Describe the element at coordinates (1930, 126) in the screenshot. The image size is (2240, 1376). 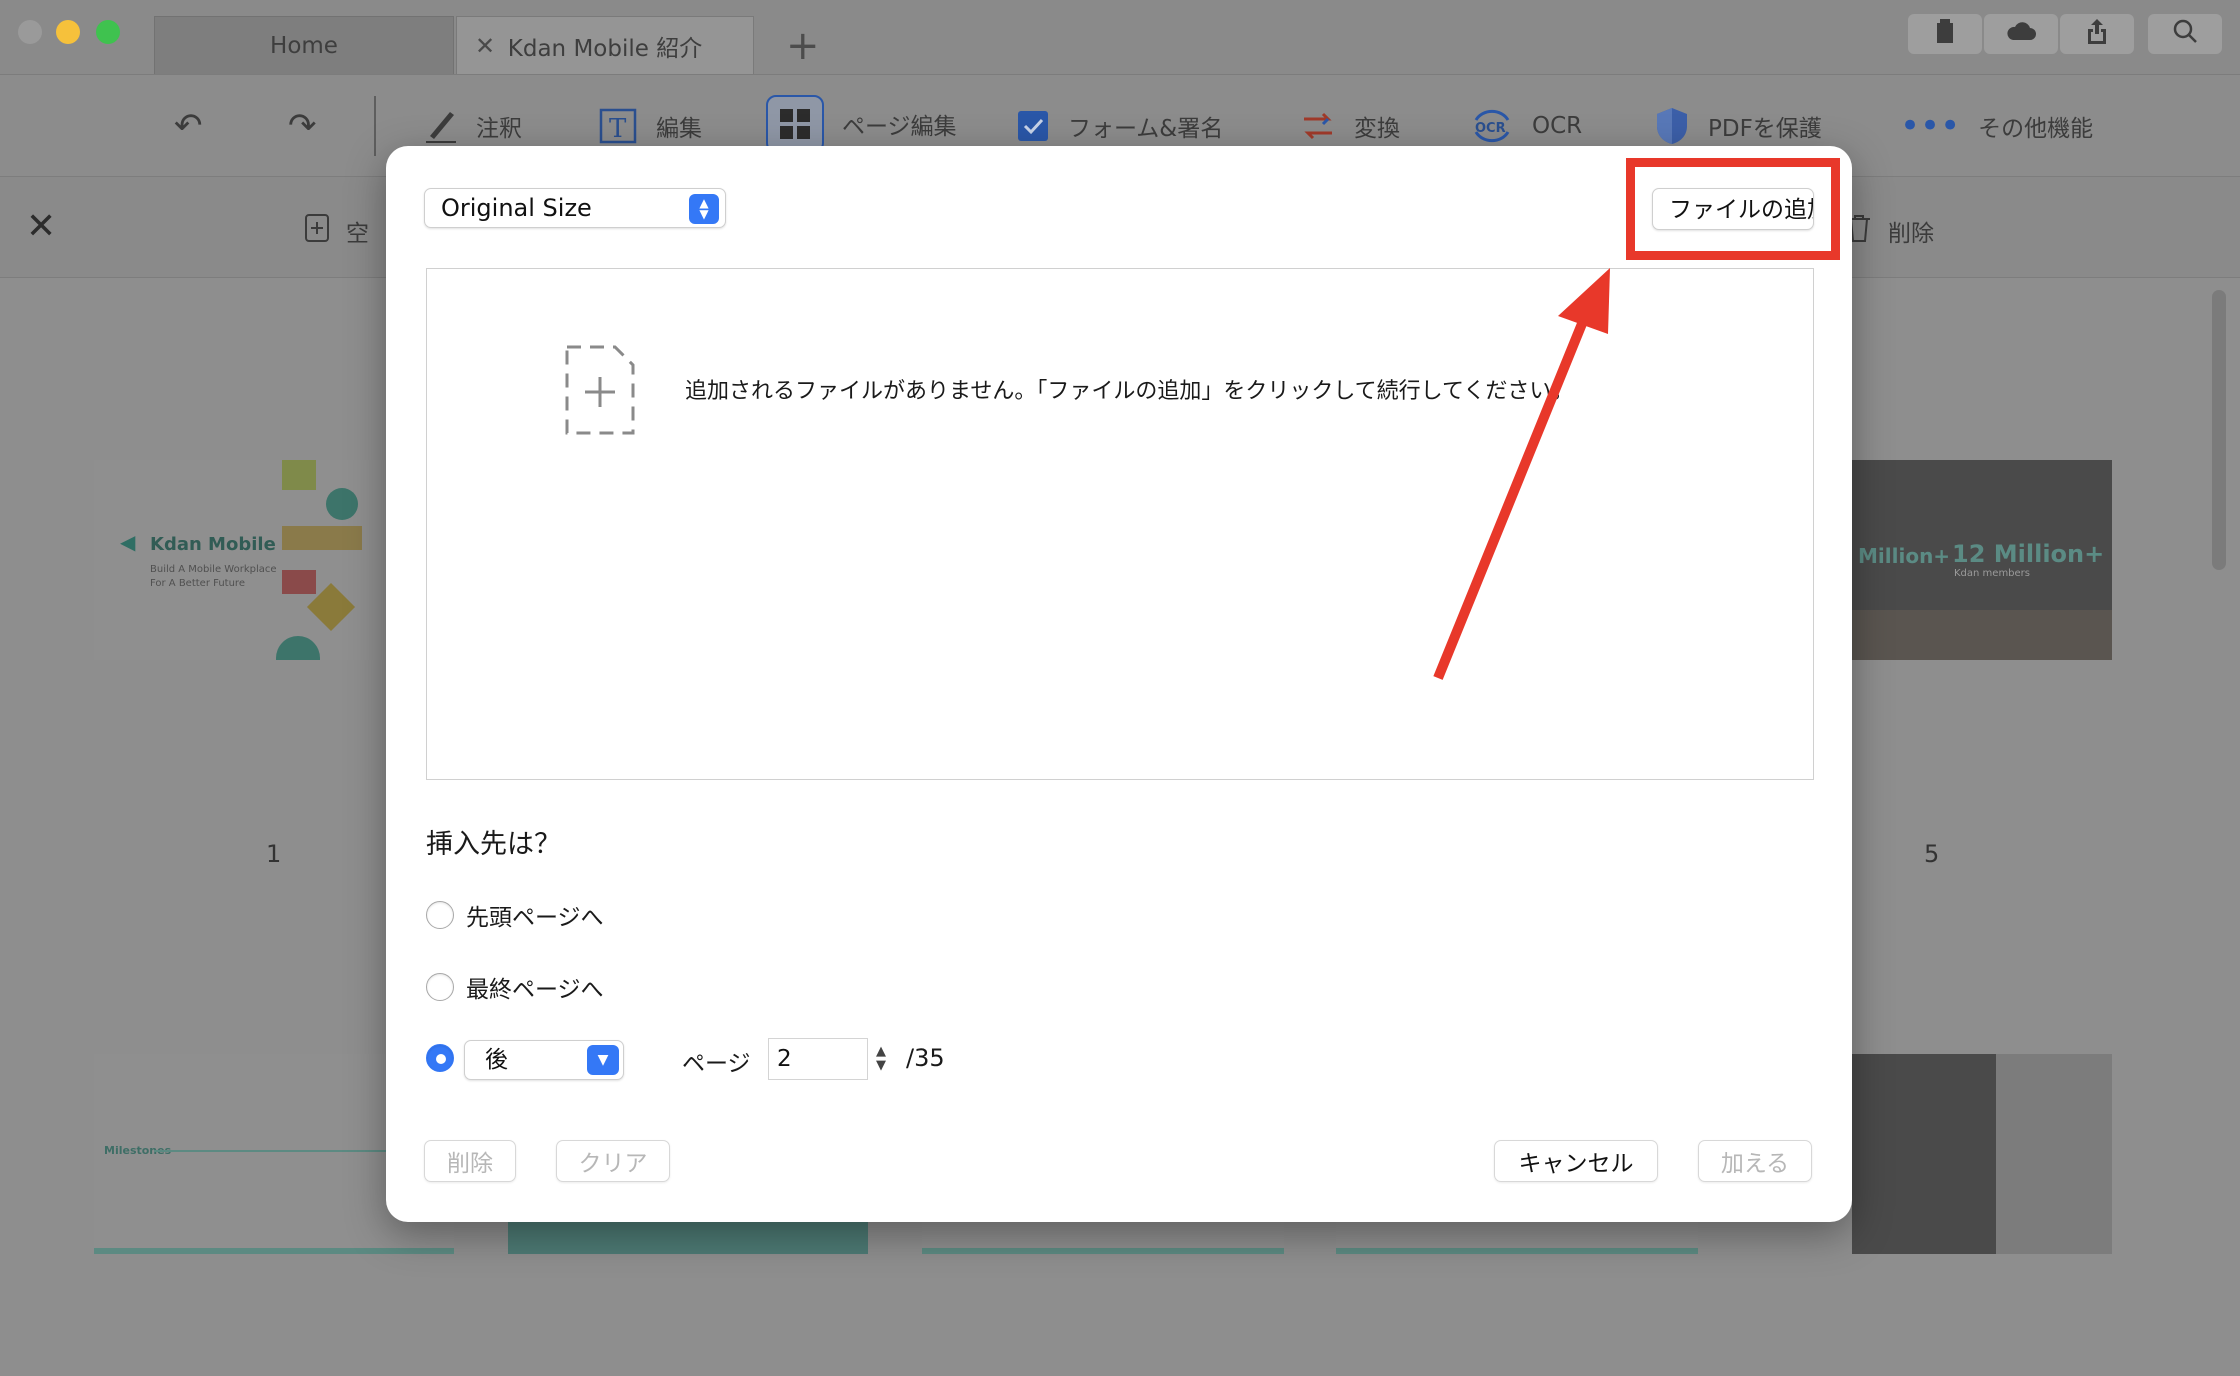
I see `more-icon: •••` at that location.